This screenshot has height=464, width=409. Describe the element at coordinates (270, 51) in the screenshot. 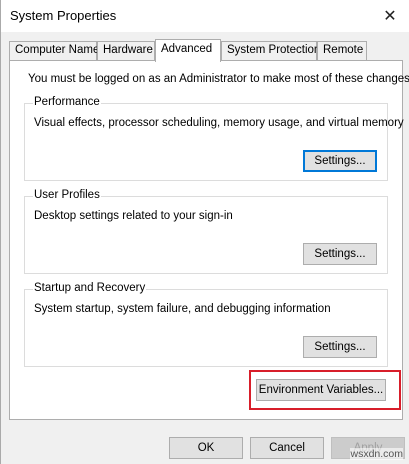

I see `tab-system-protection: System Protection` at that location.